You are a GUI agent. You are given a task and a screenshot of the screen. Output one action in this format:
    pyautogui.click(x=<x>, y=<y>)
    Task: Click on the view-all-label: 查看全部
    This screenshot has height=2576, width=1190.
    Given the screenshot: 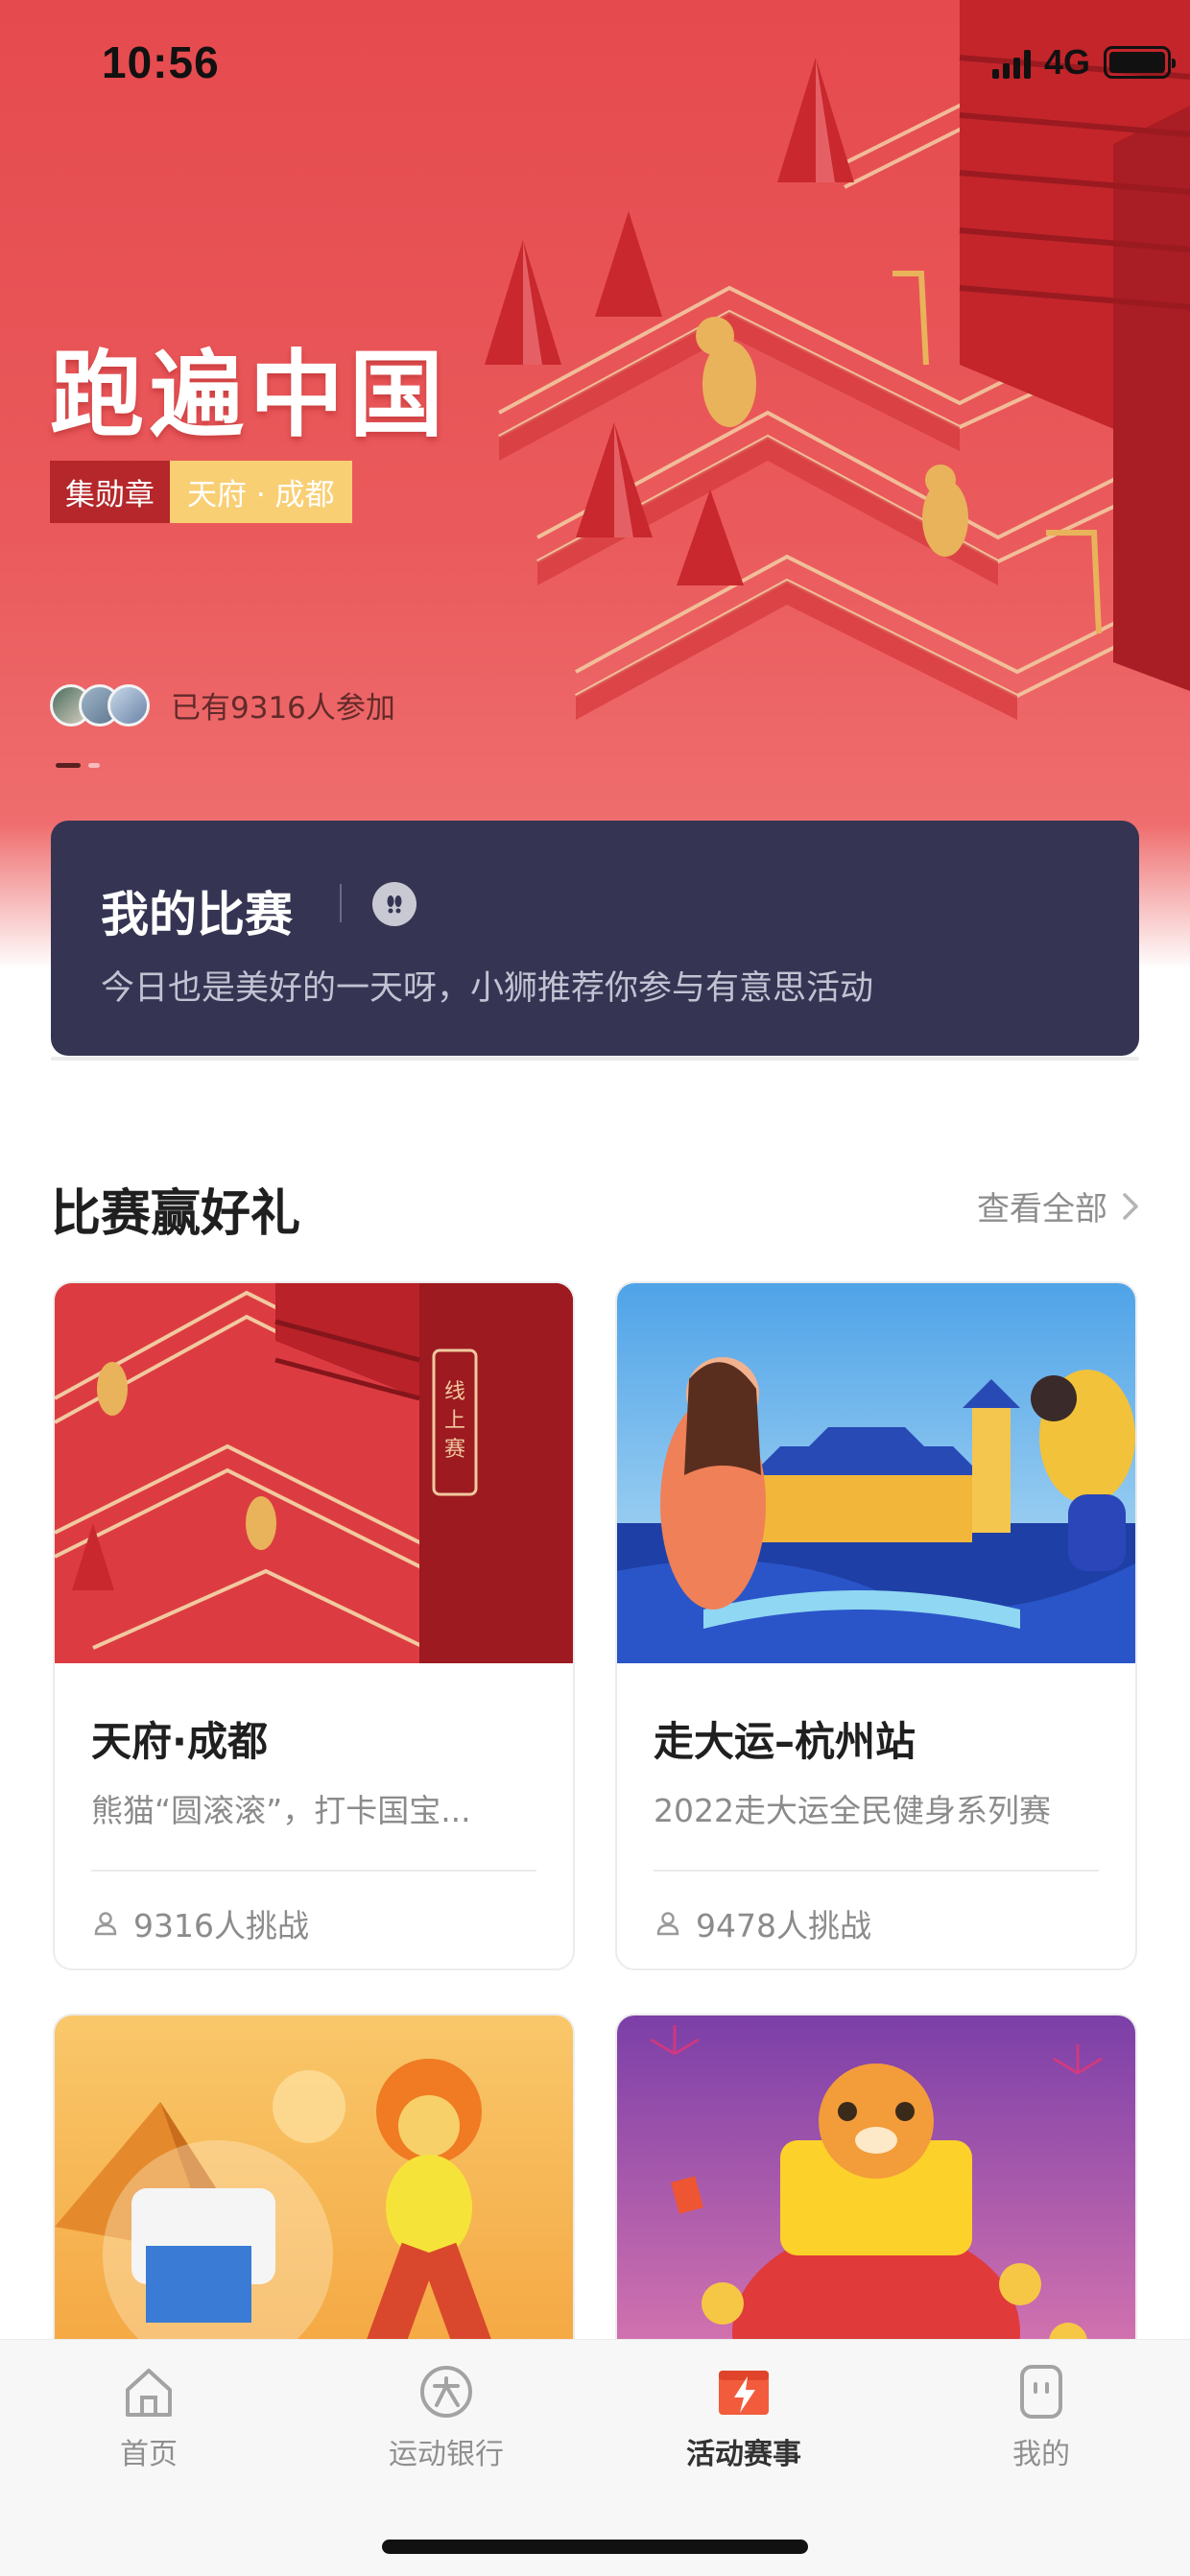 What is the action you would take?
    pyautogui.click(x=1042, y=1209)
    